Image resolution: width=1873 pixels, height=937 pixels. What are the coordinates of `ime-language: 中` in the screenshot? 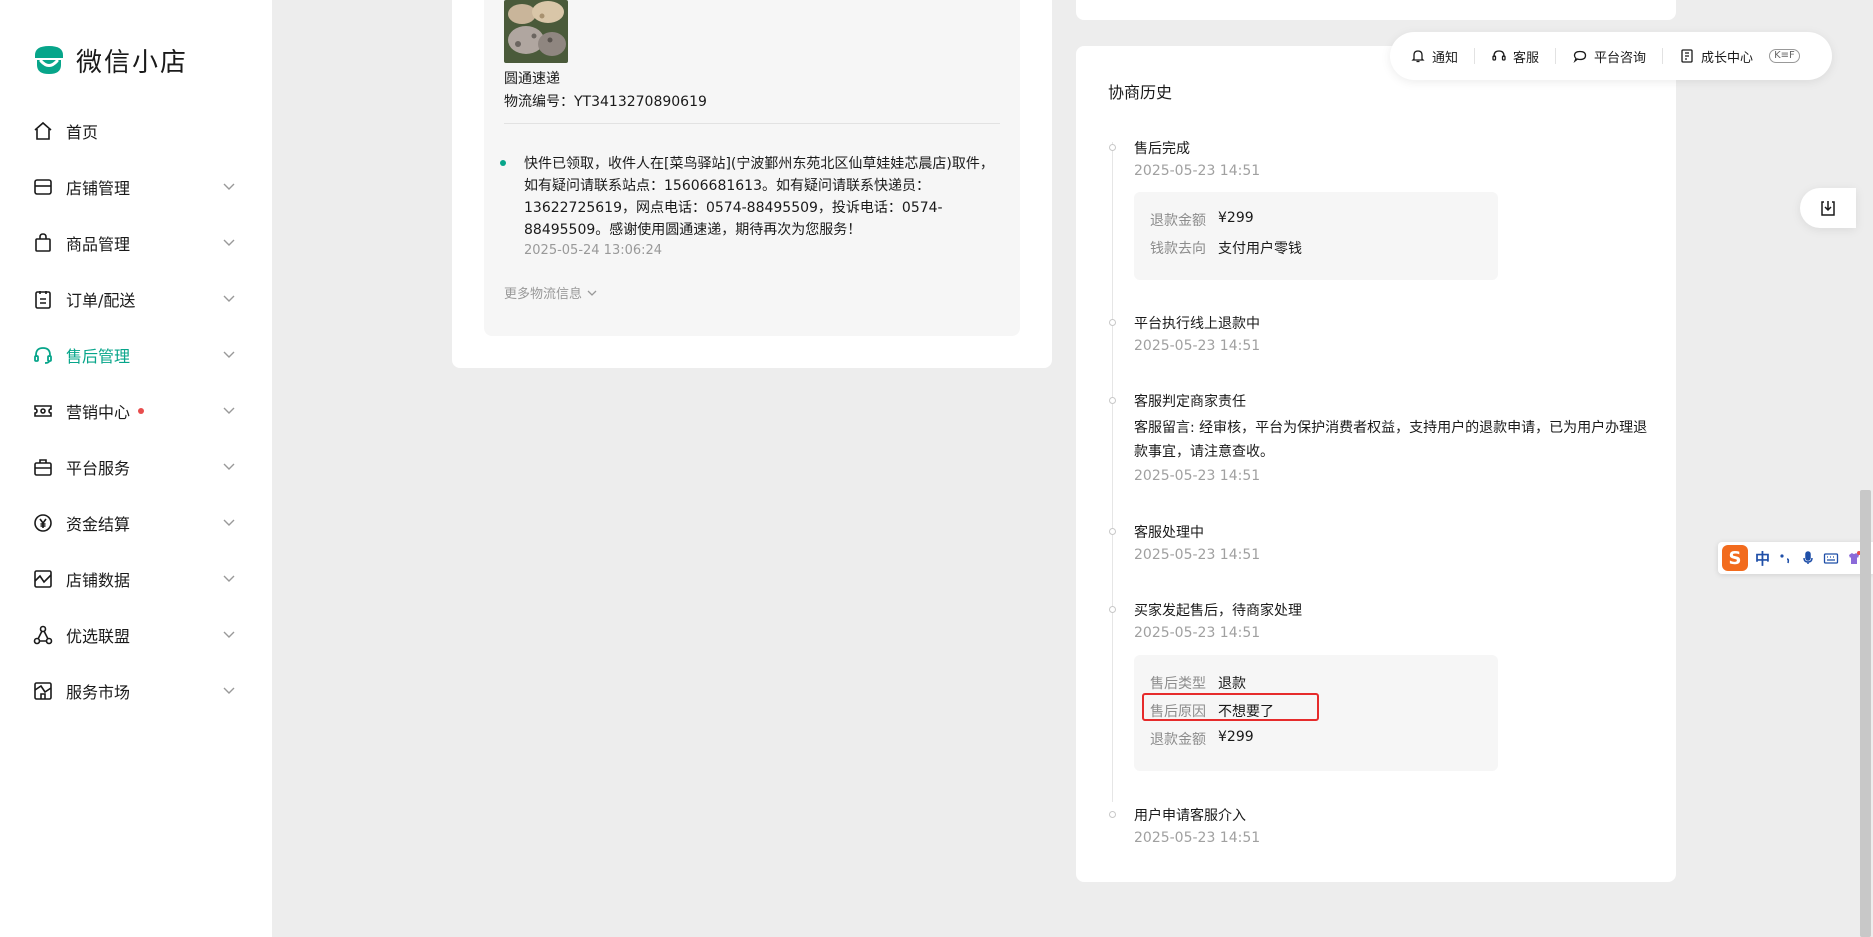 It's located at (1762, 558).